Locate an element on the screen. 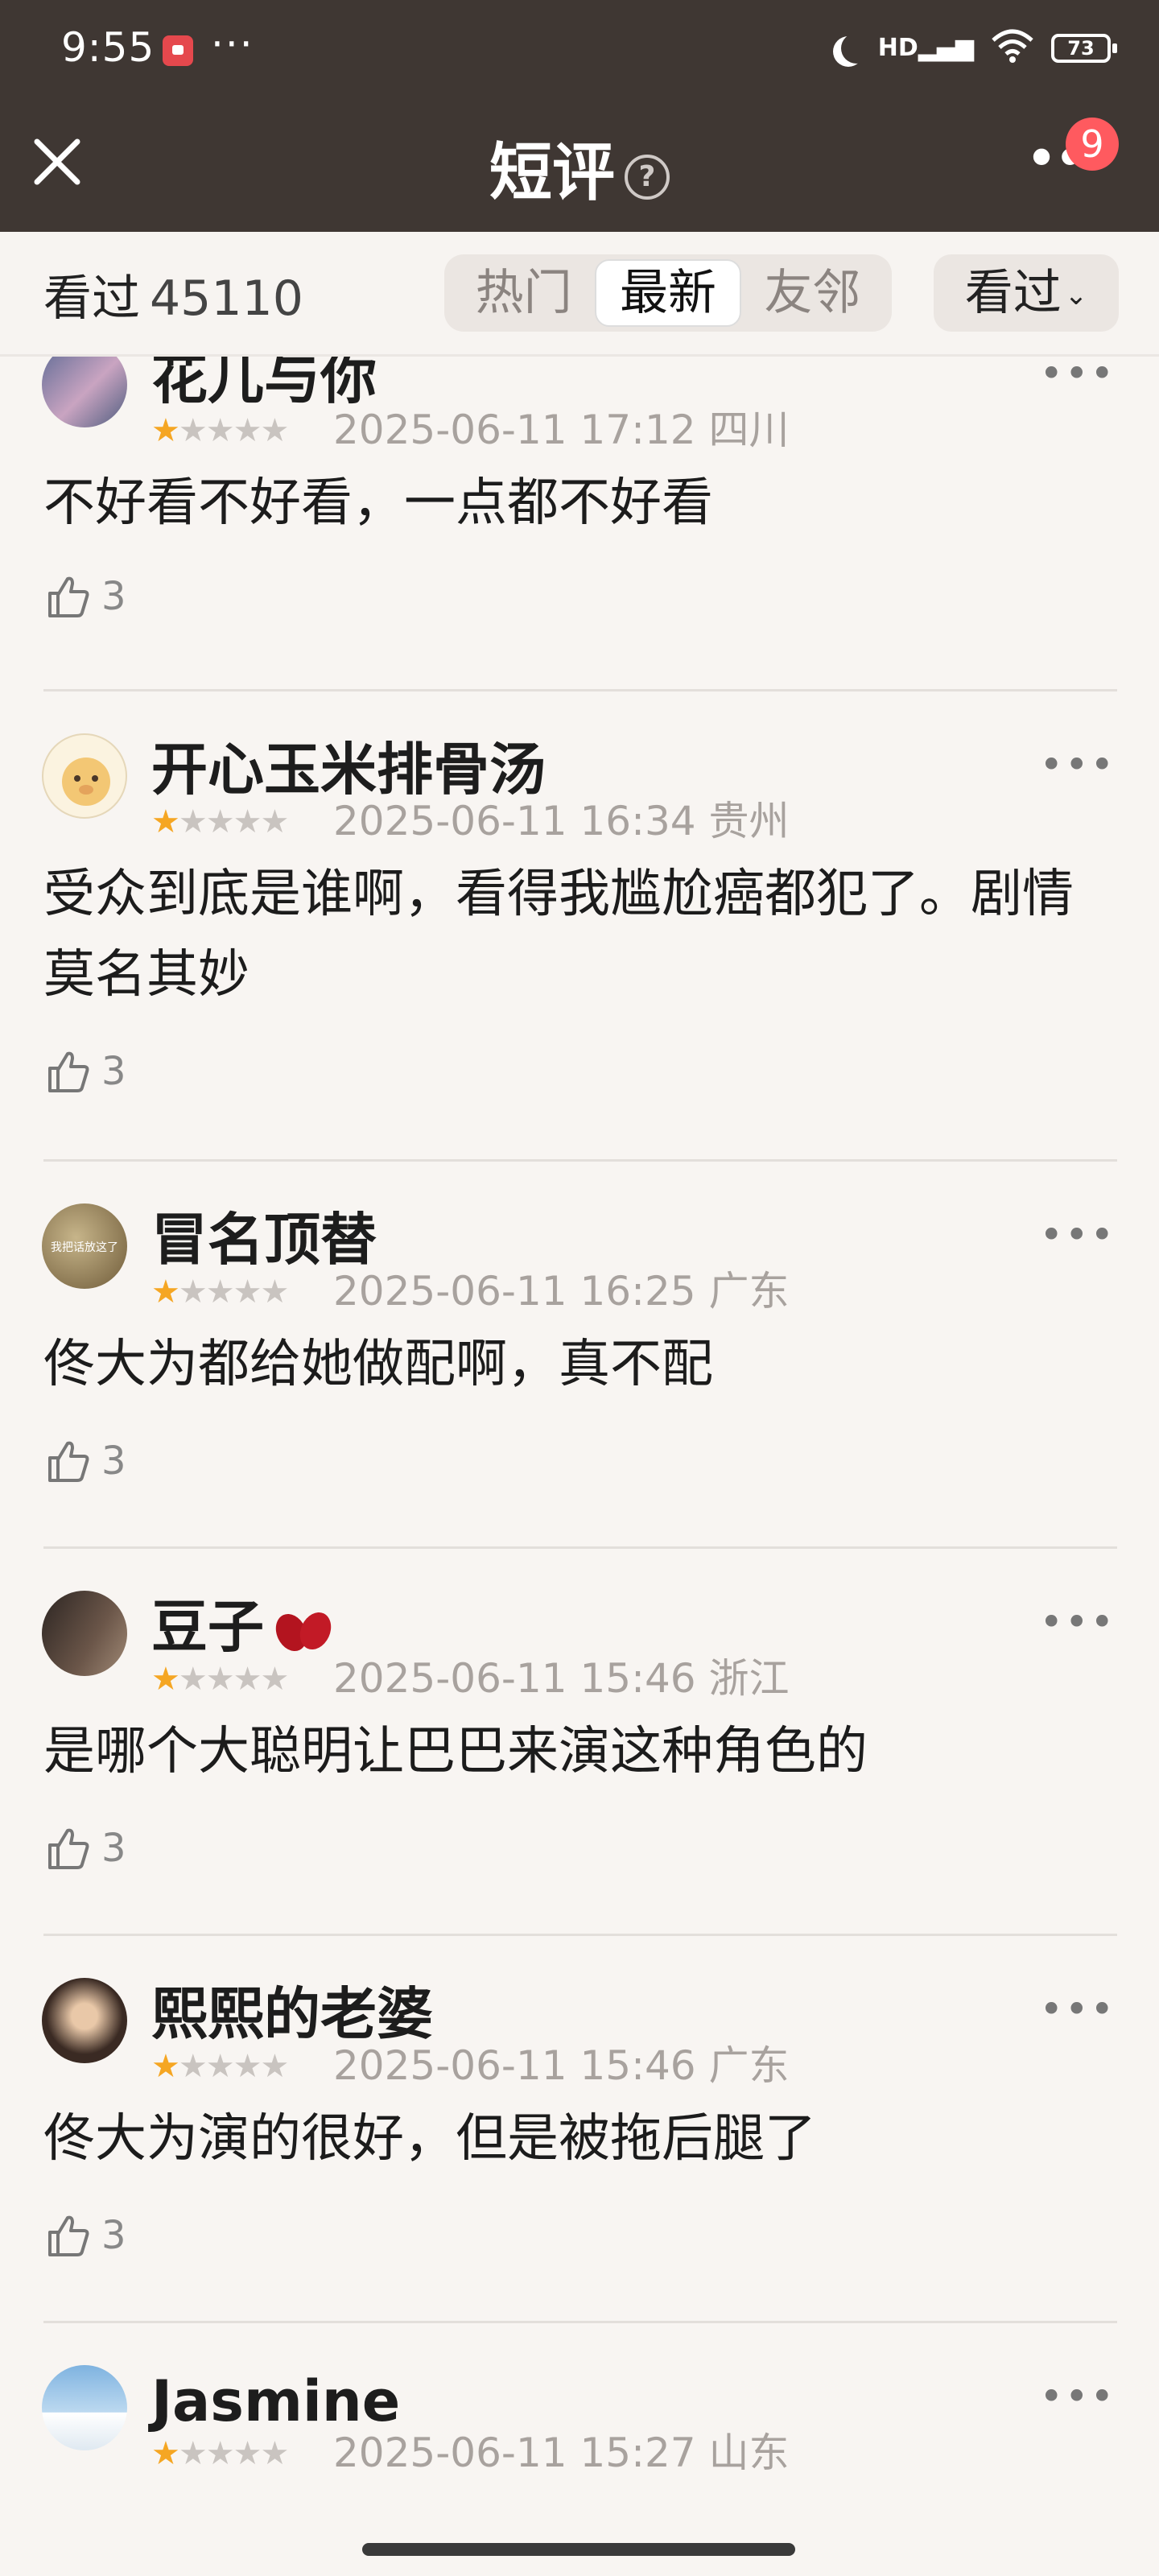 The image size is (1159, 2576). tab-hot: 热门 is located at coordinates (523, 293).